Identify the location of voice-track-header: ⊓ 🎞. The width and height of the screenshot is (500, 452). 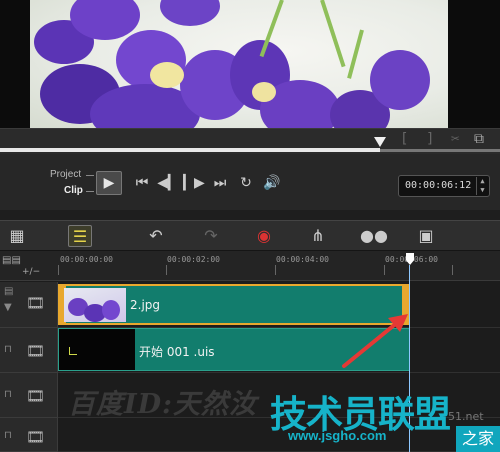
(29, 435).